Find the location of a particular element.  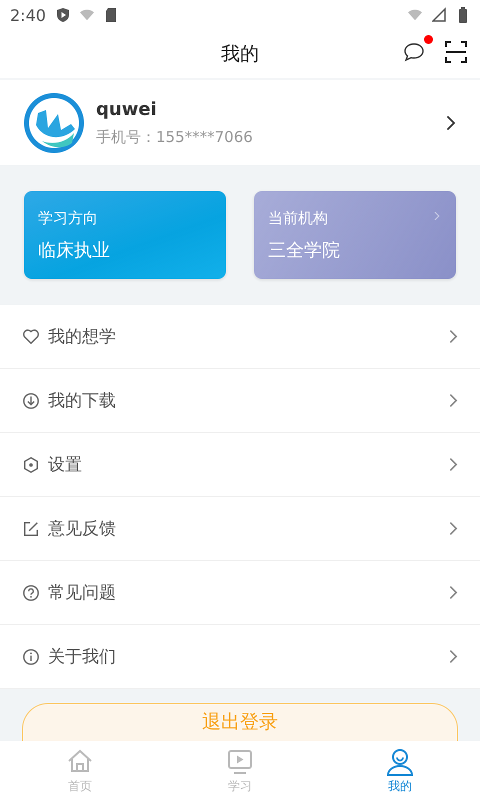

menu-item: 意见反馈 is located at coordinates (240, 529).